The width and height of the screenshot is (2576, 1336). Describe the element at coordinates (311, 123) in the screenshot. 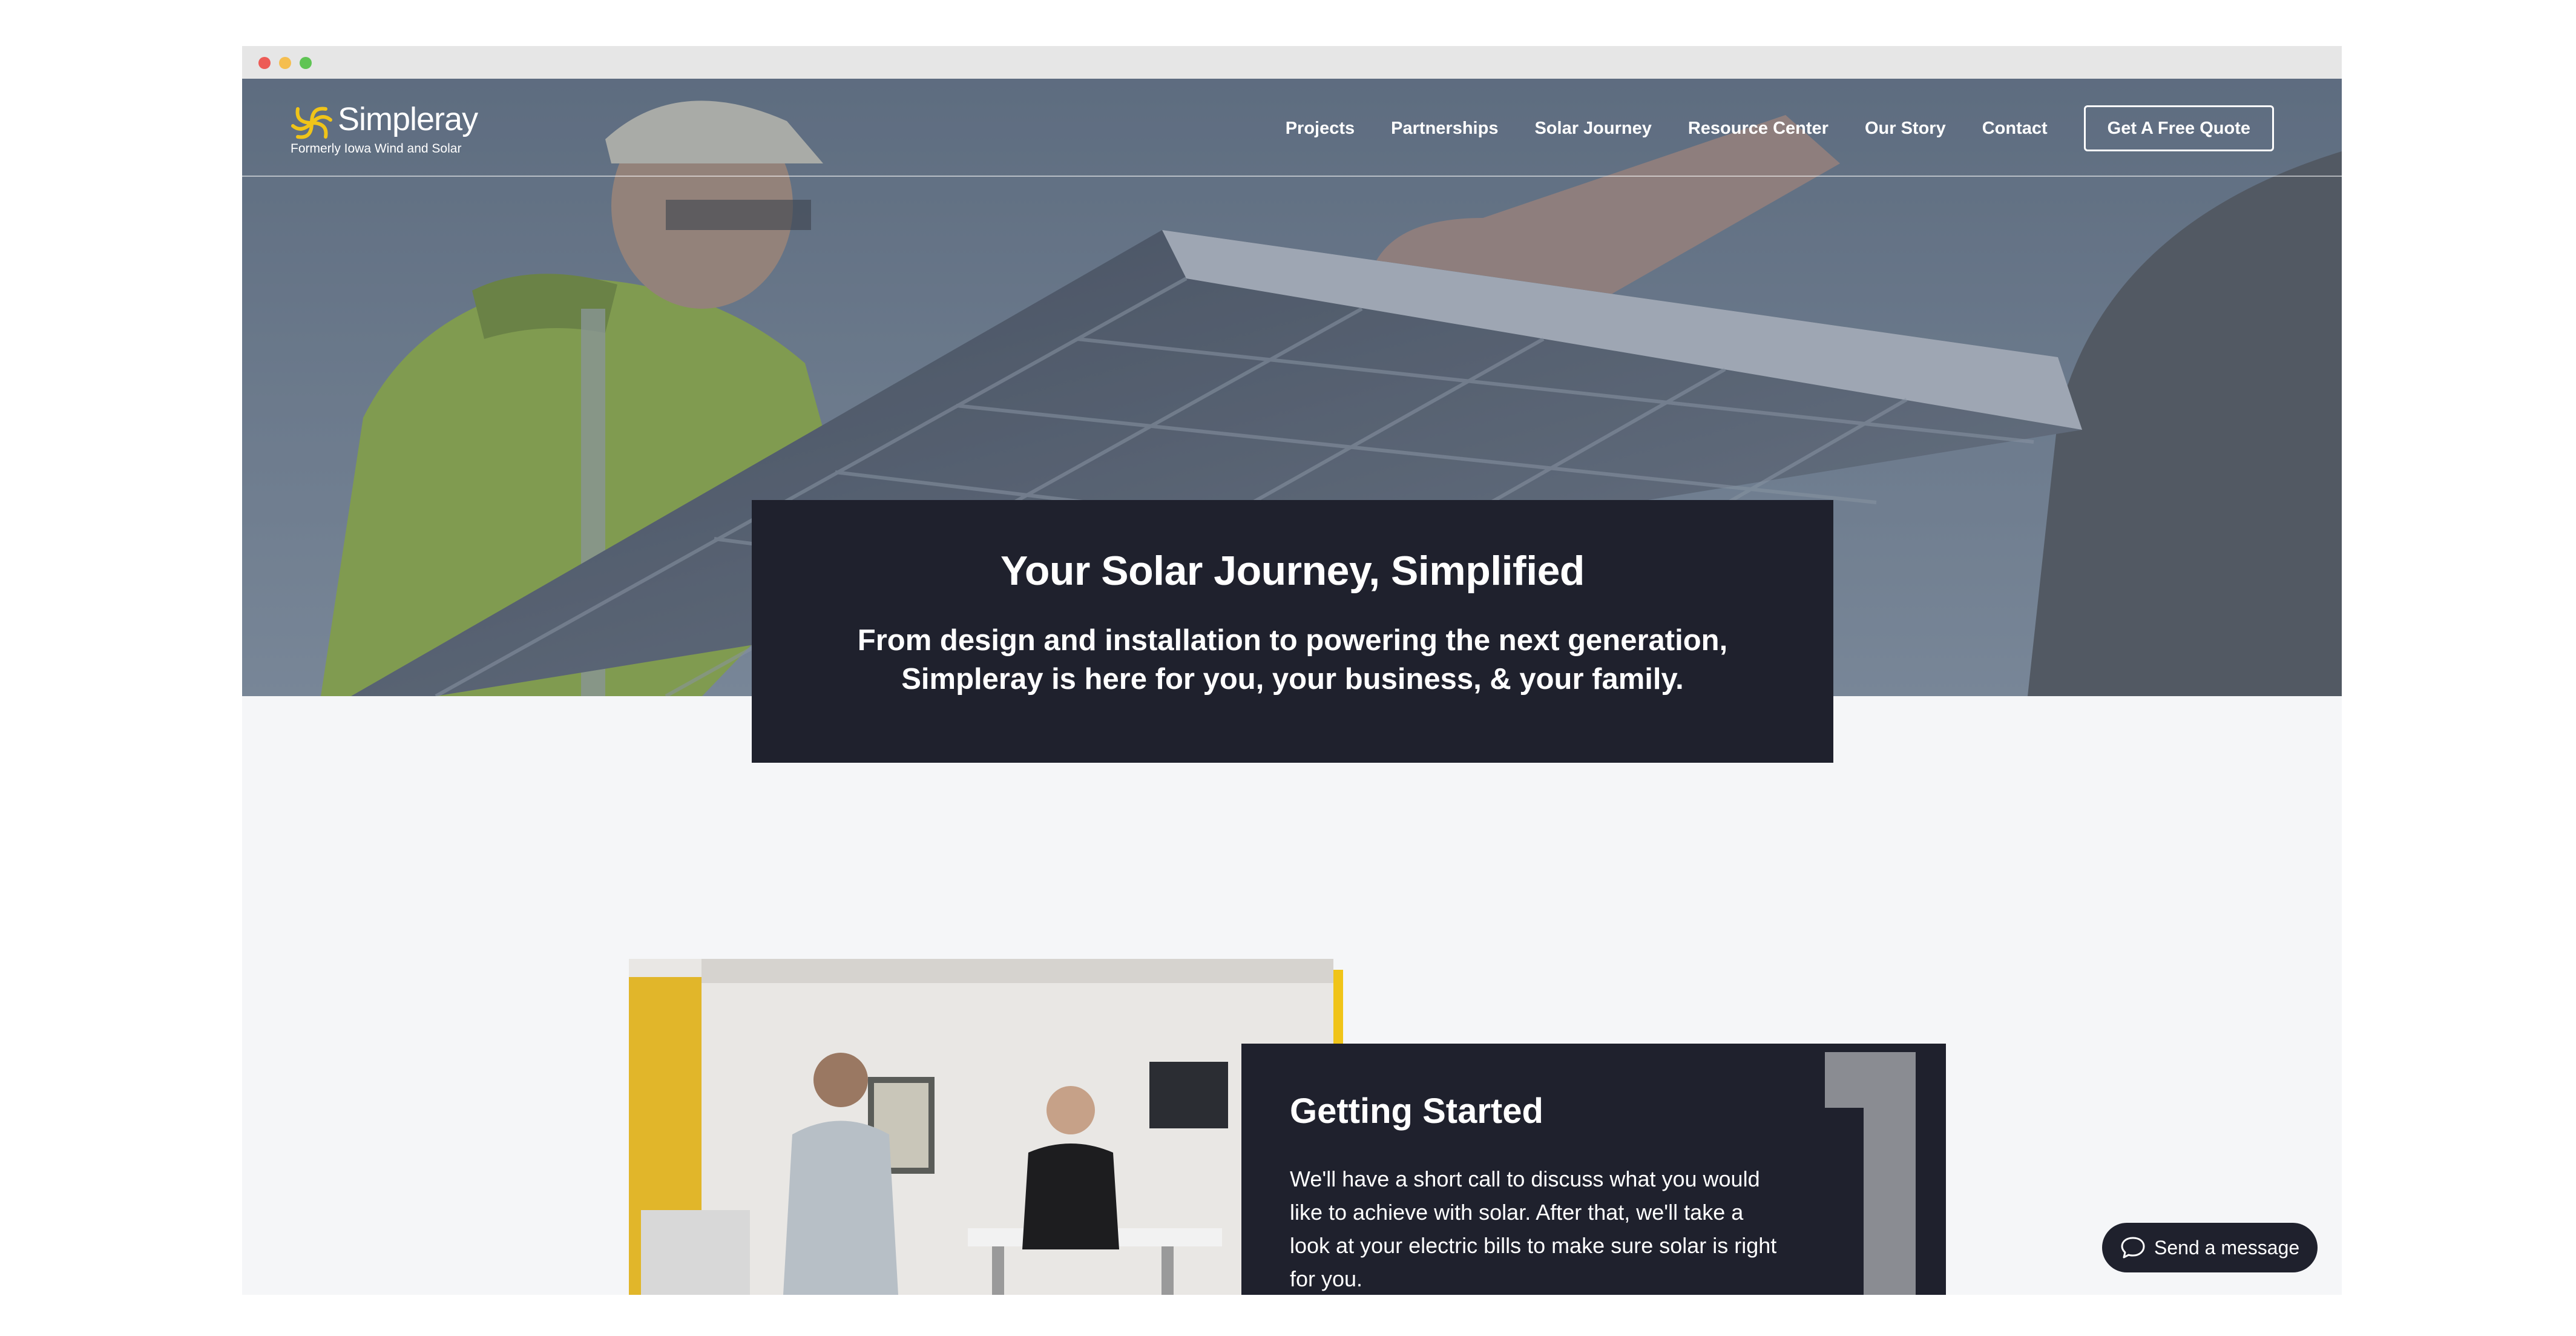

I see `sun-swirl-icon` at that location.